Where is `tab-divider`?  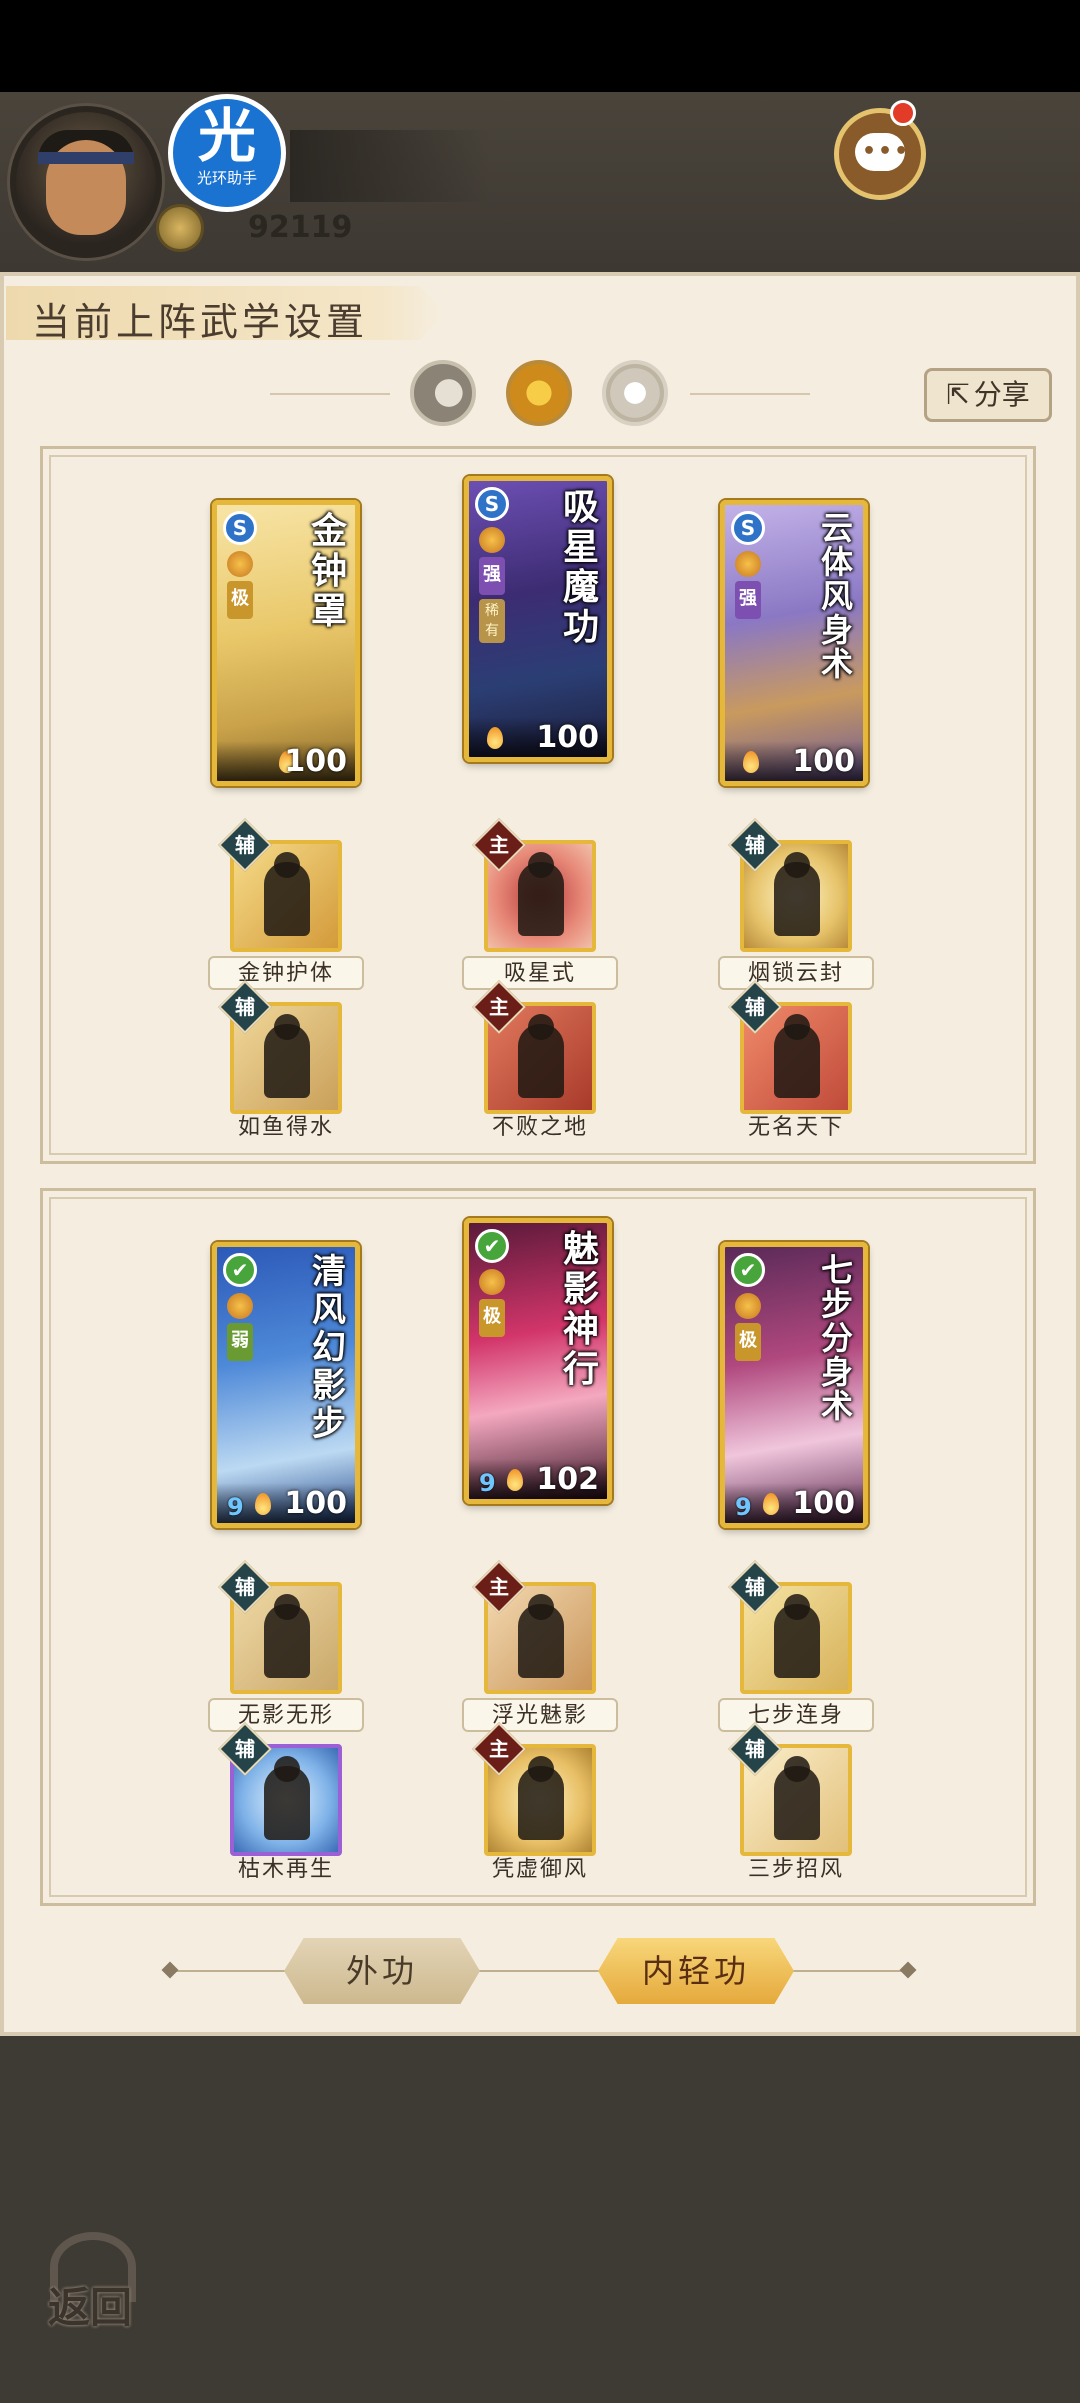
tab-divider is located at coordinates (540, 1971).